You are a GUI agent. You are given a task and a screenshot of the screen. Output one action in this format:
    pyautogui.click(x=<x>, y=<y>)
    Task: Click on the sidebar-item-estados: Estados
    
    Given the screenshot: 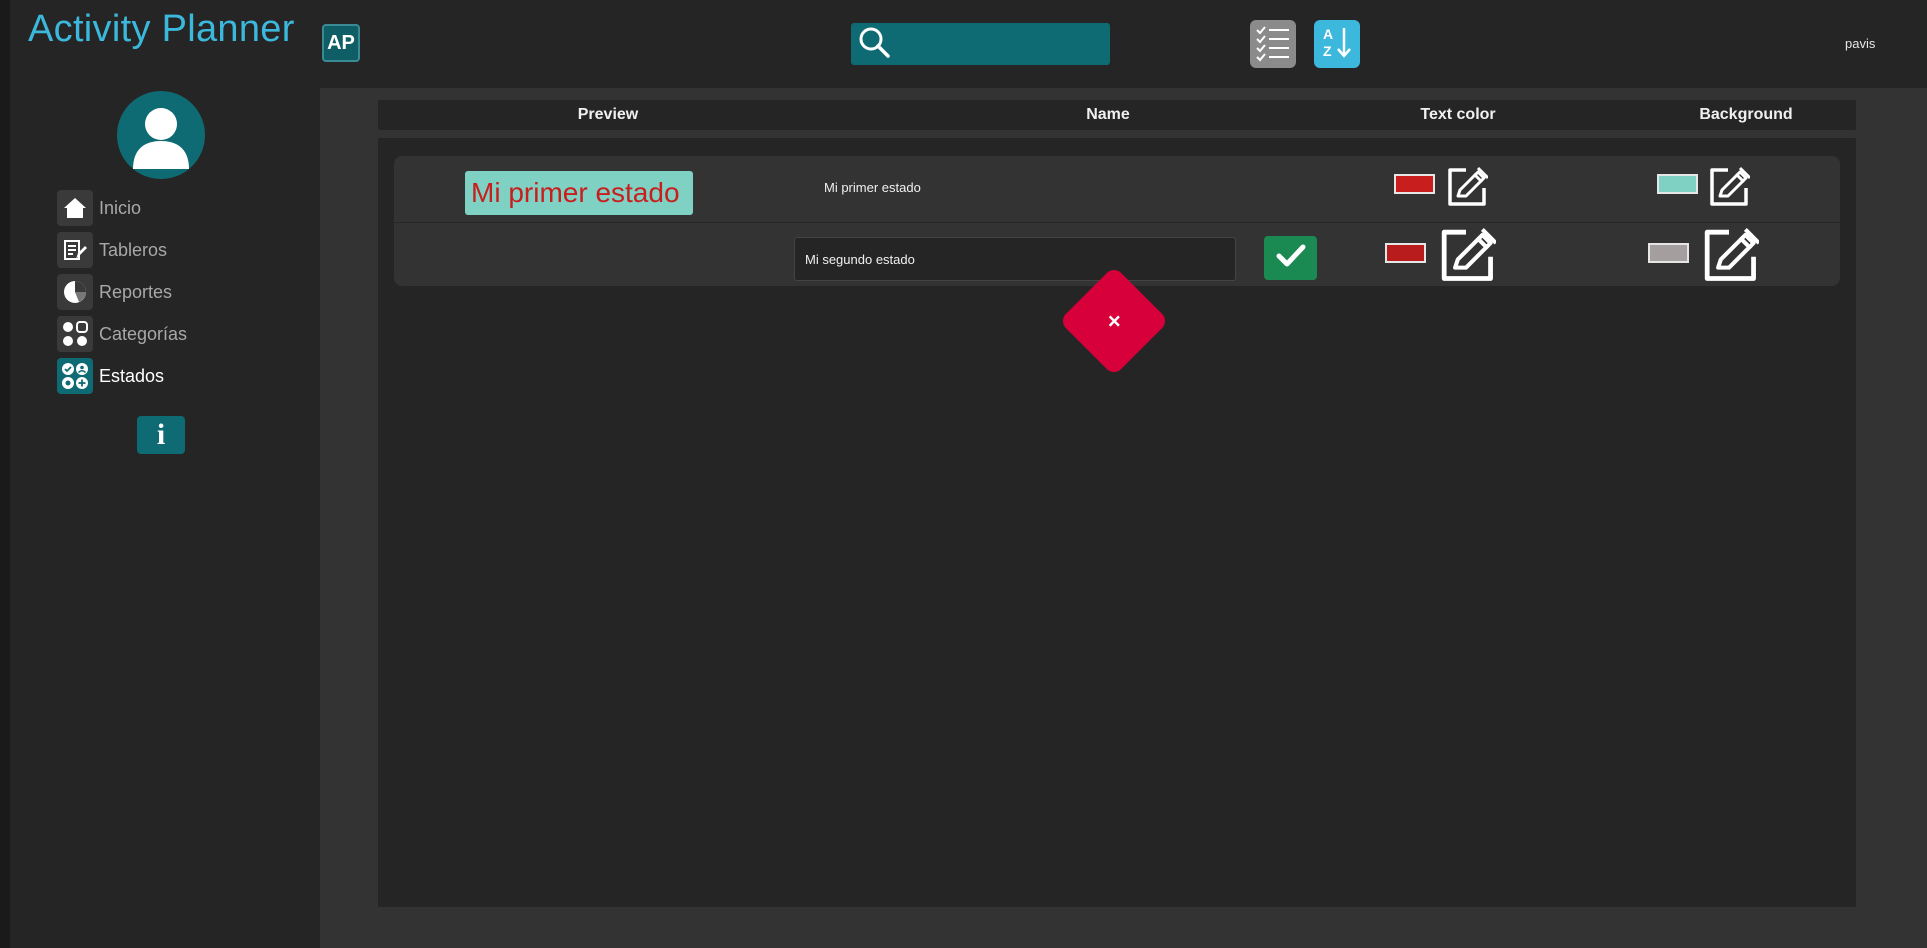 What is the action you would take?
    pyautogui.click(x=110, y=376)
    